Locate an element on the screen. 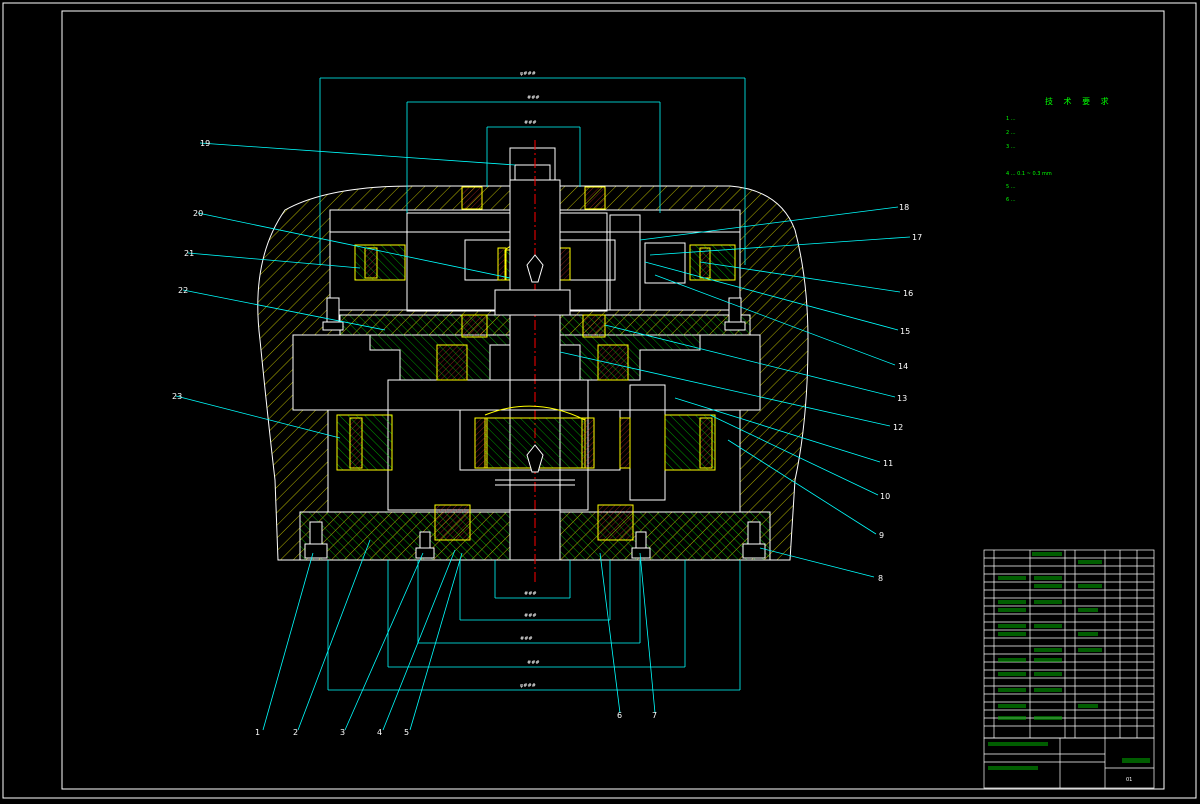  part-number: 16 is located at coordinates (908, 293).